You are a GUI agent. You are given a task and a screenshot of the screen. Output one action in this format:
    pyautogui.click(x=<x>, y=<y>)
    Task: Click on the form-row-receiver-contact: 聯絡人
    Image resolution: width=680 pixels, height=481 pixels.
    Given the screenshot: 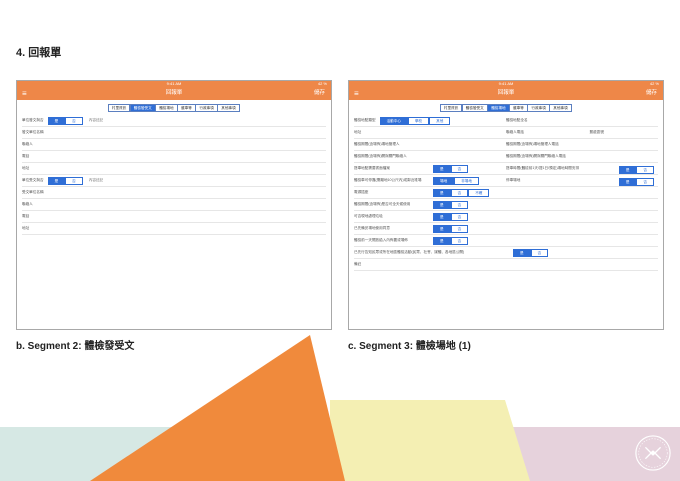 What is the action you would take?
    pyautogui.click(x=174, y=205)
    